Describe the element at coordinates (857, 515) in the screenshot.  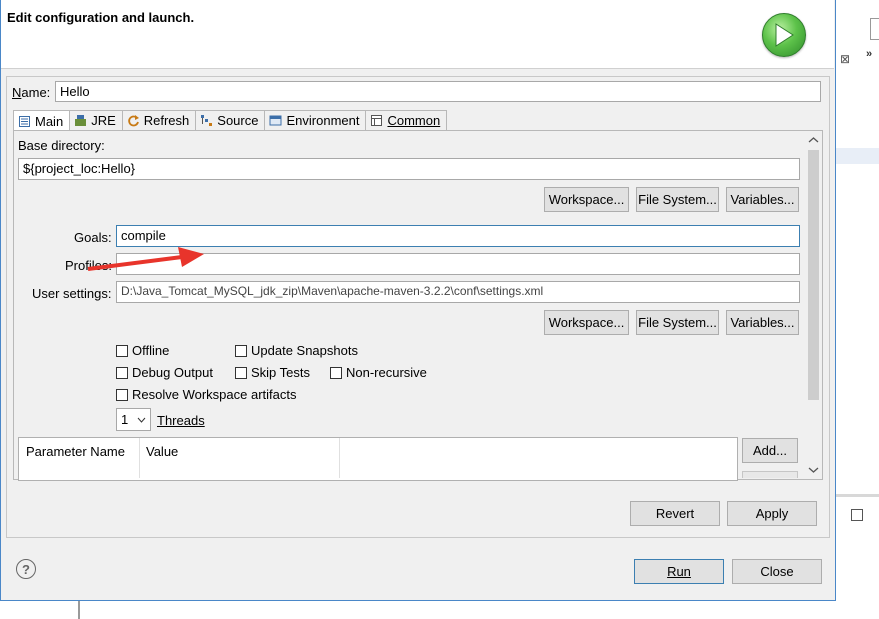
I see `background-collapse-icon` at that location.